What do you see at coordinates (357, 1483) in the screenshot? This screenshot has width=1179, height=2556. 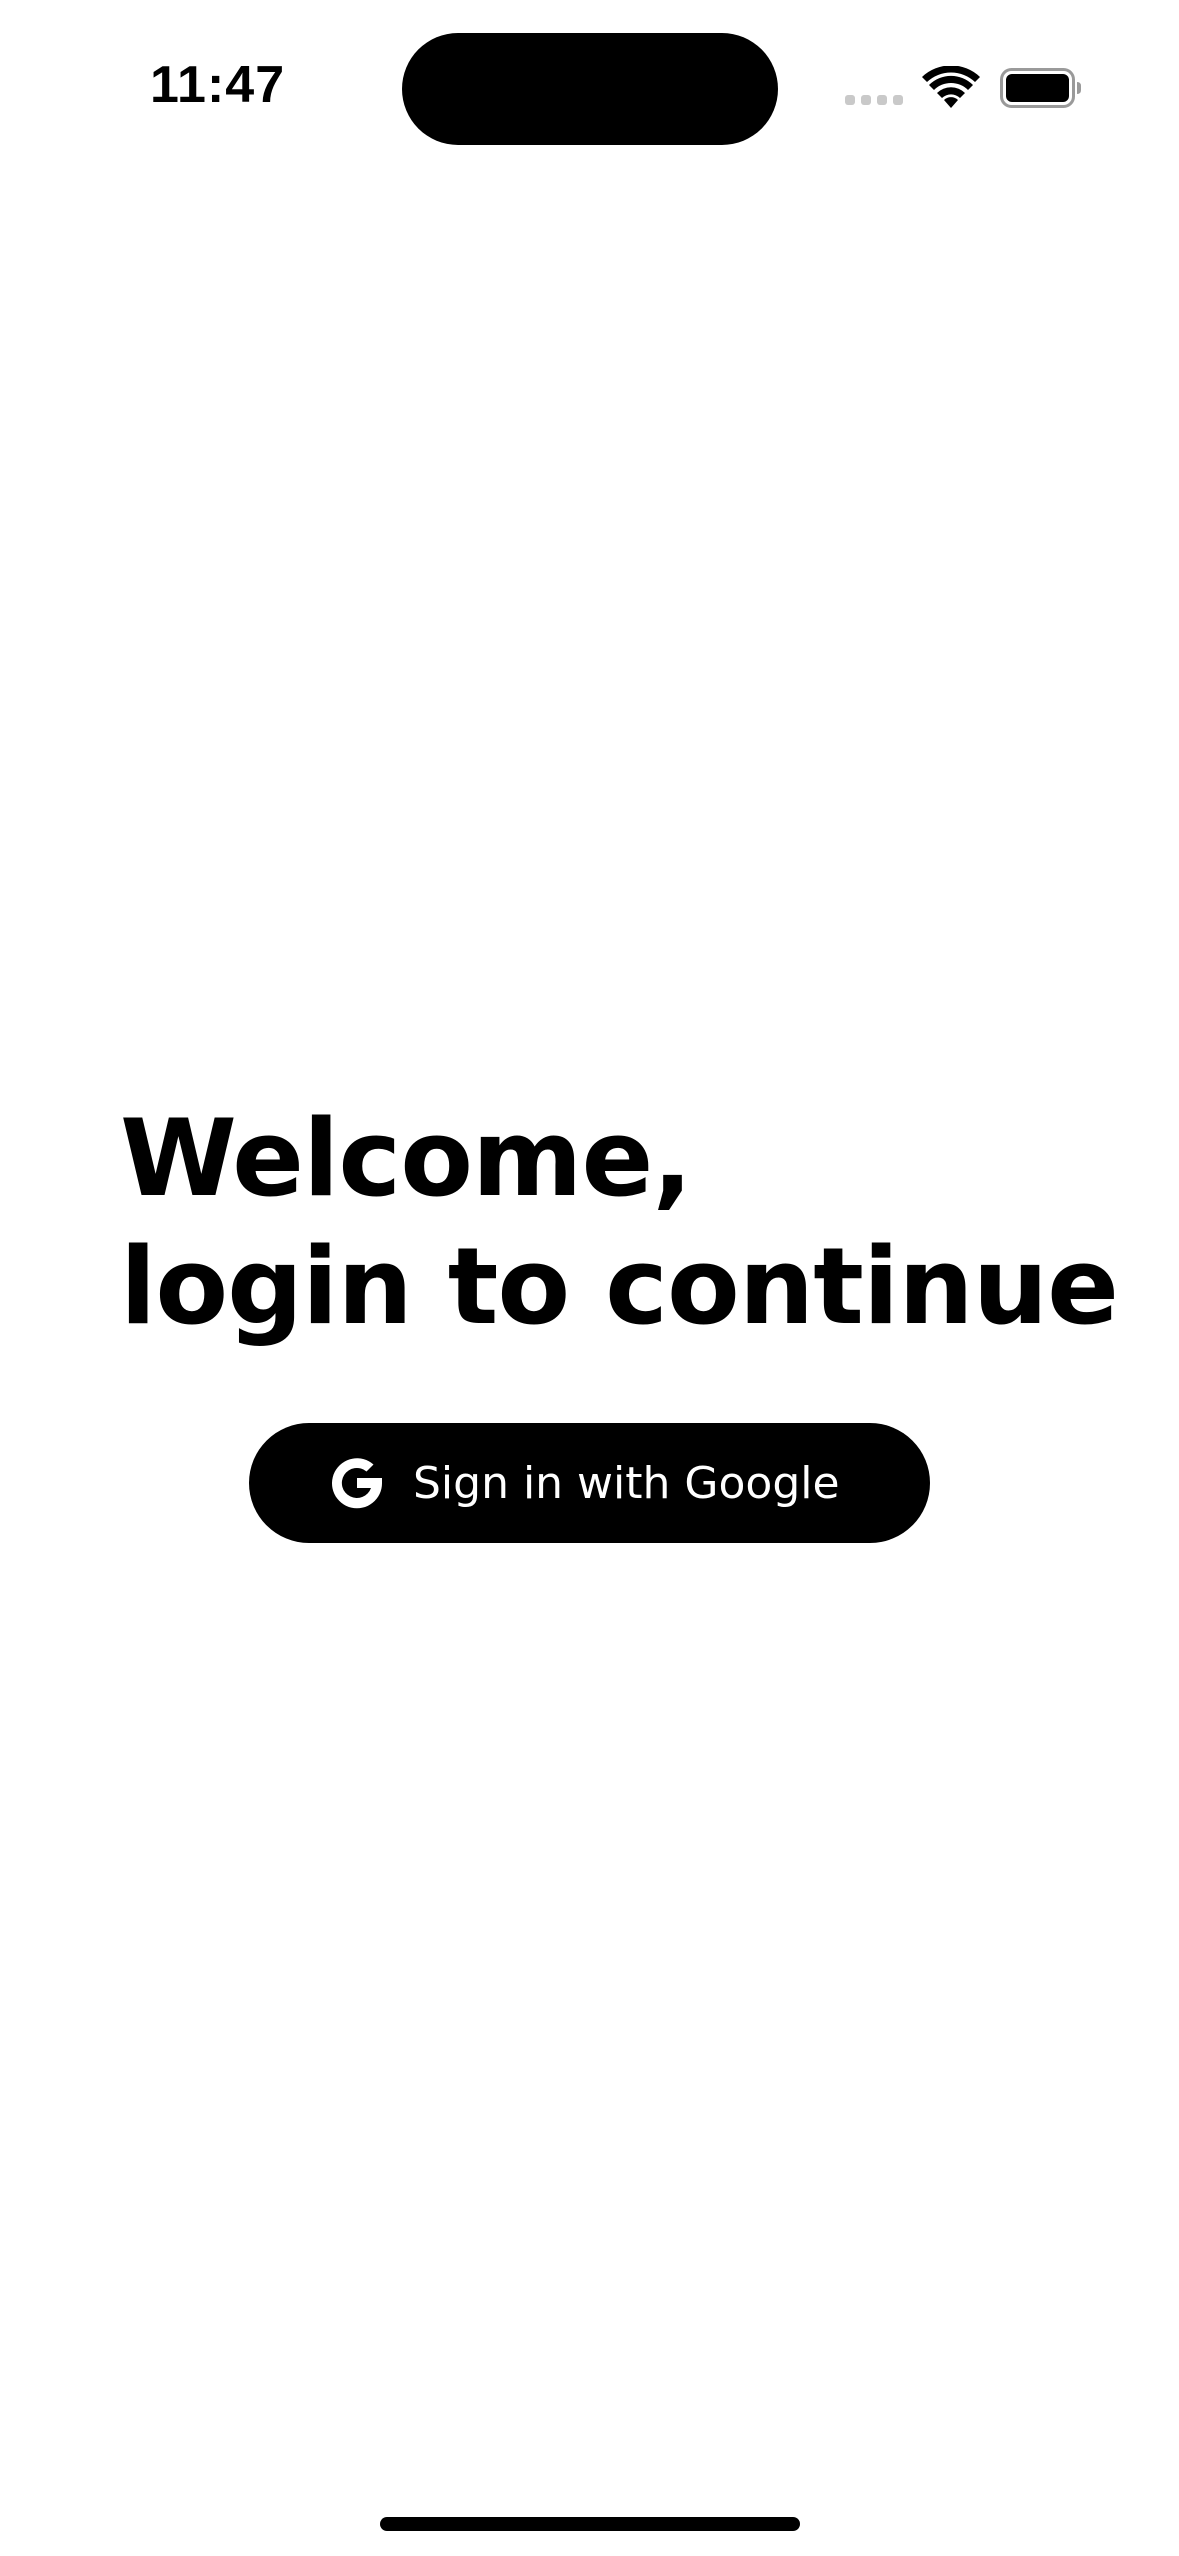 I see `google-icon` at bounding box center [357, 1483].